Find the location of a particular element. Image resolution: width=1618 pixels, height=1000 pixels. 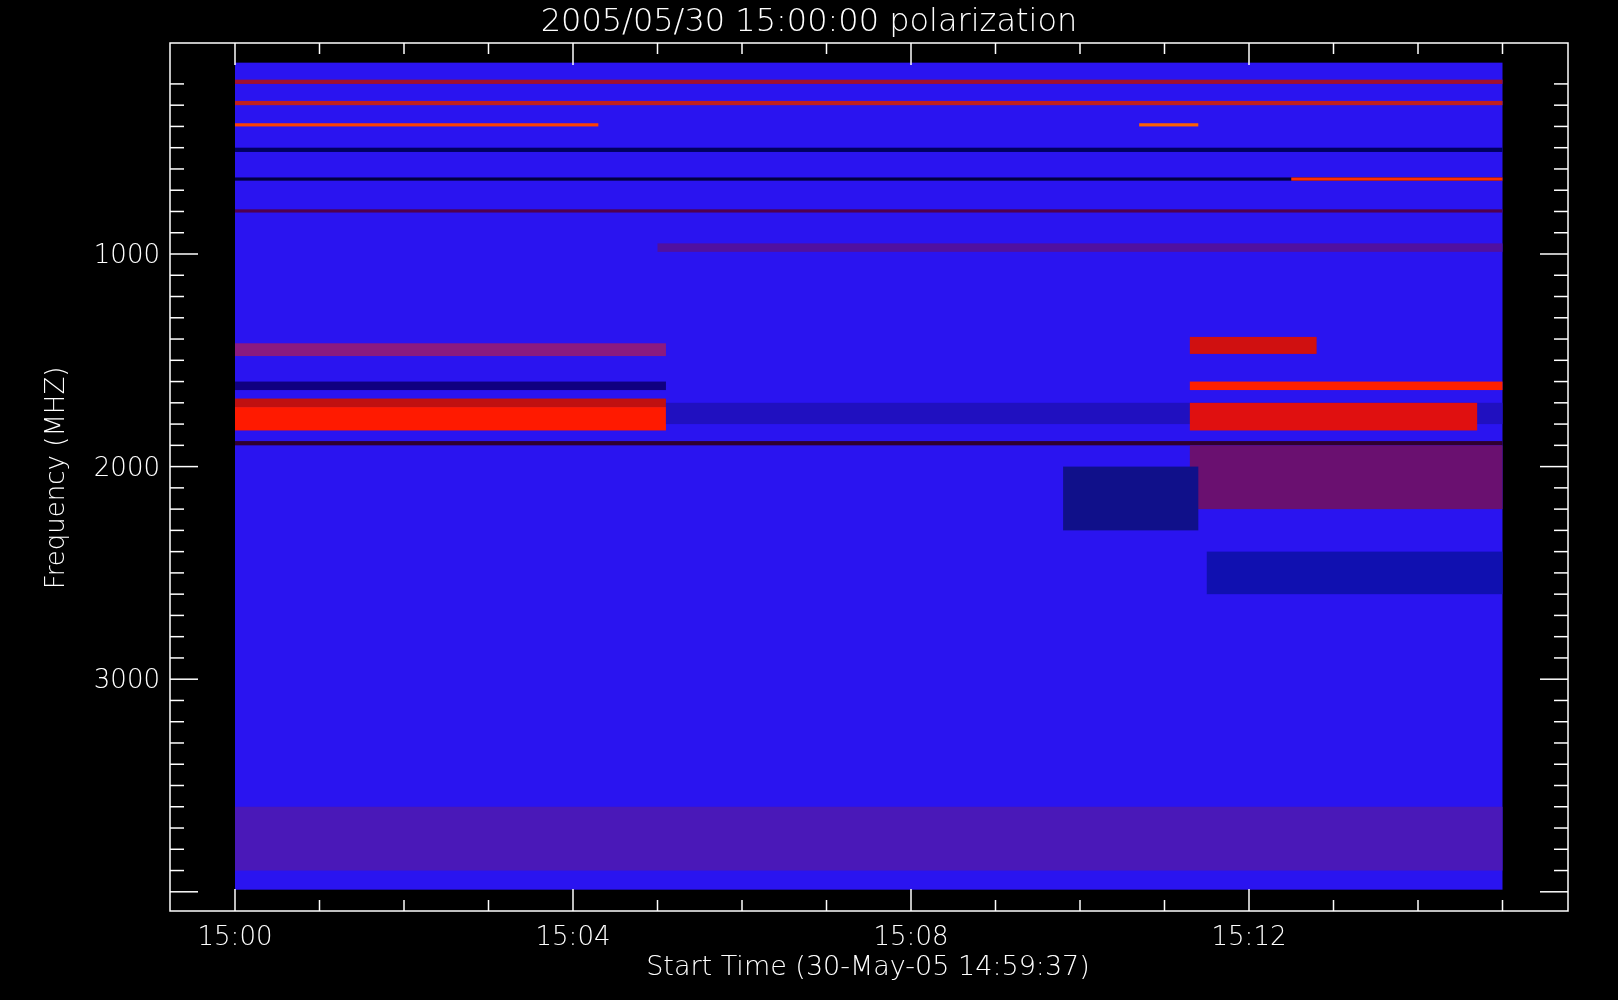

y-tick-label: 3000 is located at coordinates (126, 679).